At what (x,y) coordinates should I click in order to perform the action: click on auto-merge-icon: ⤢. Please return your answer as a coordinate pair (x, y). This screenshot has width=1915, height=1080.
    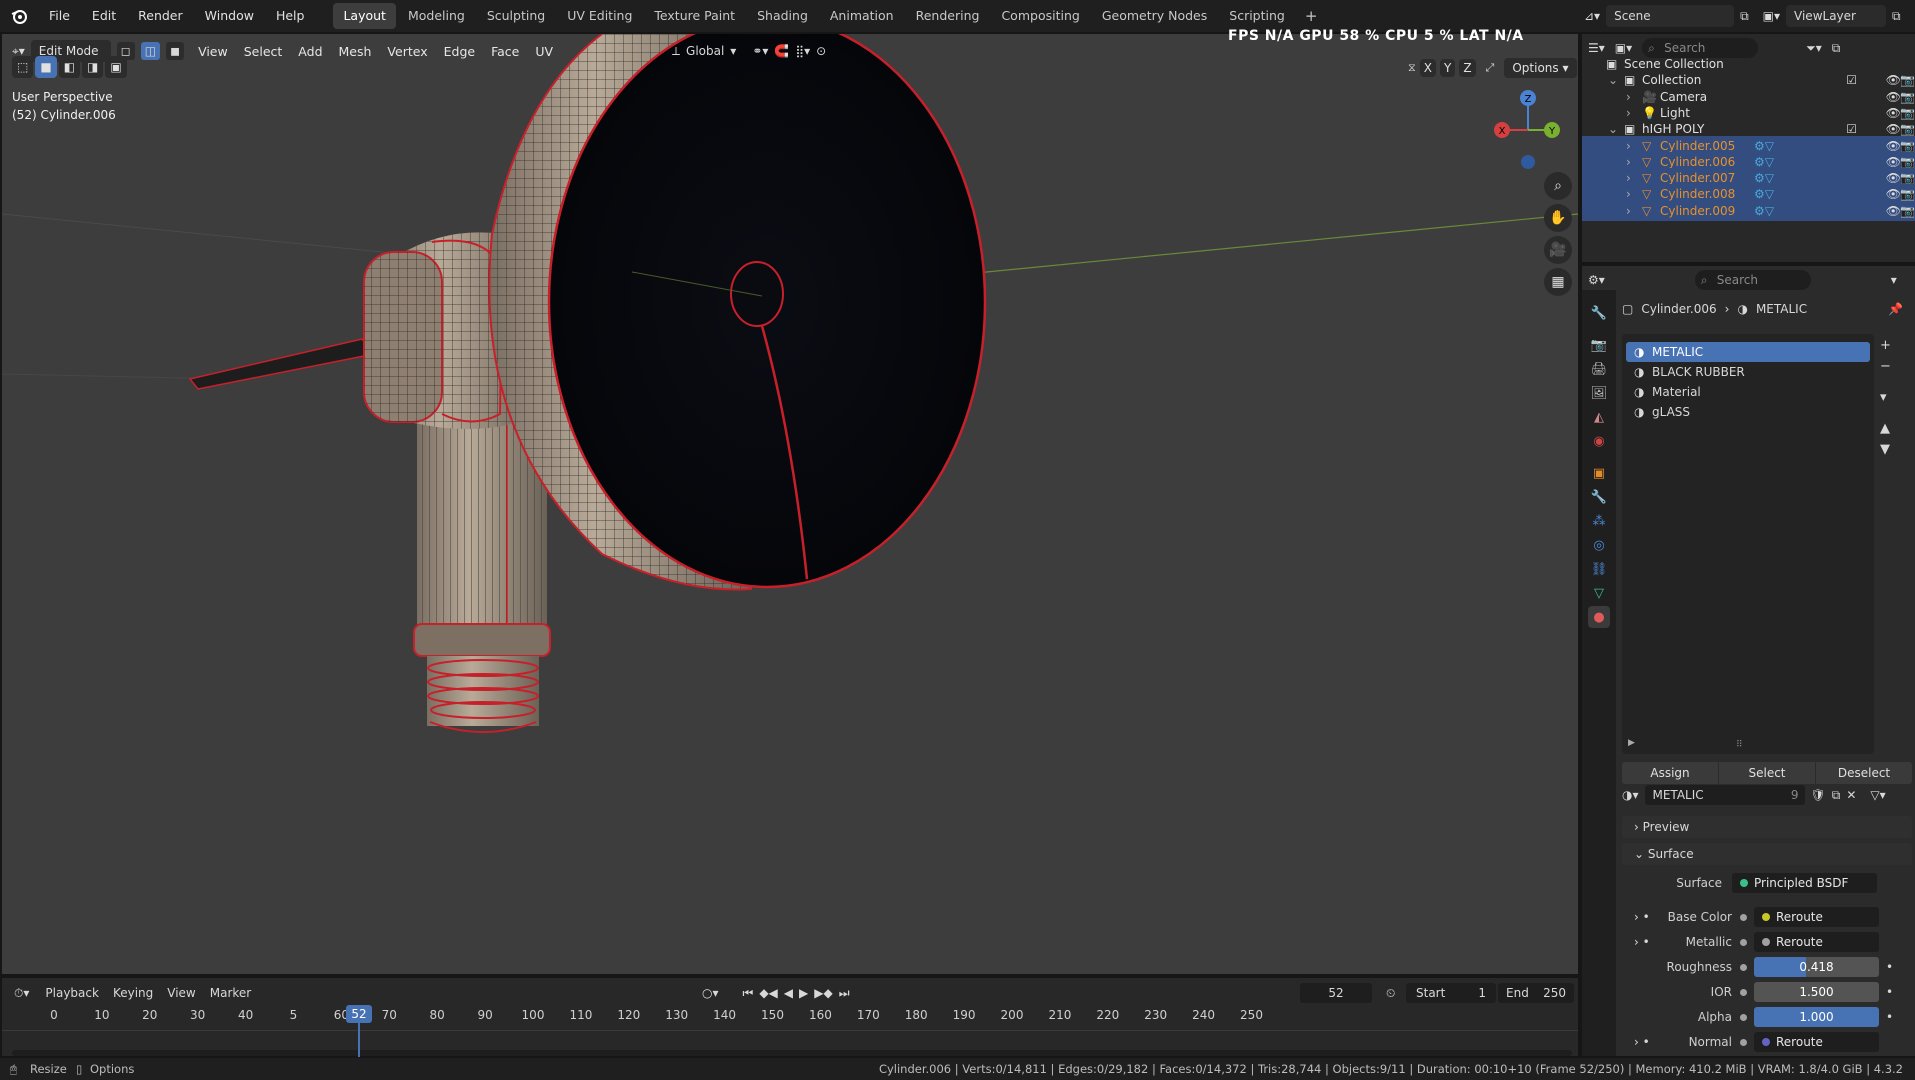
    Looking at the image, I should click on (1490, 68).